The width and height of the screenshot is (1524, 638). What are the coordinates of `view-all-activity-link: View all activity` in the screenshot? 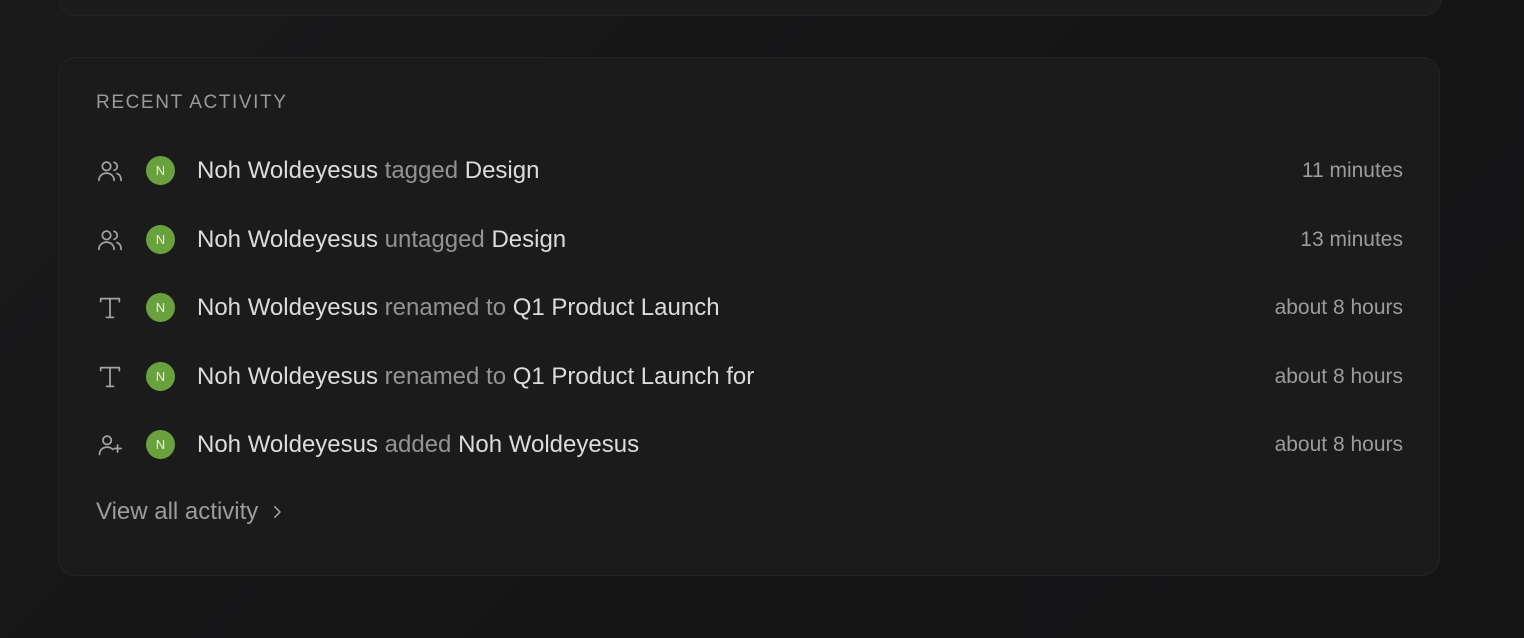 It's located at (191, 512).